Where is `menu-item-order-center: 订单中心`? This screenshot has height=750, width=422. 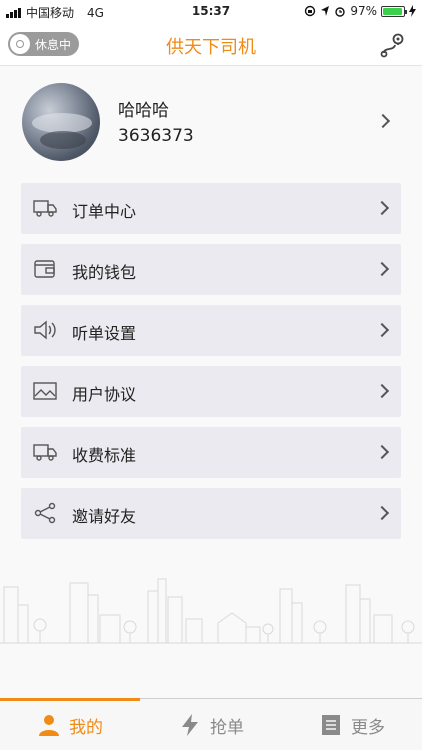
menu-item-order-center: 订单中心 is located at coordinates (211, 208).